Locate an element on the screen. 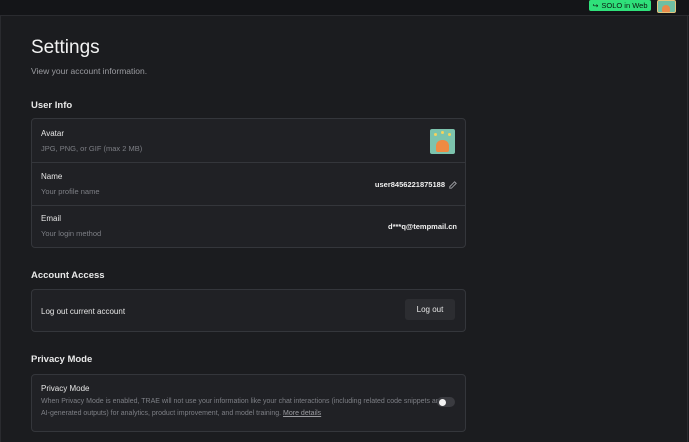 The height and width of the screenshot is (442, 689). section-title-user-info: User Info is located at coordinates (52, 105).